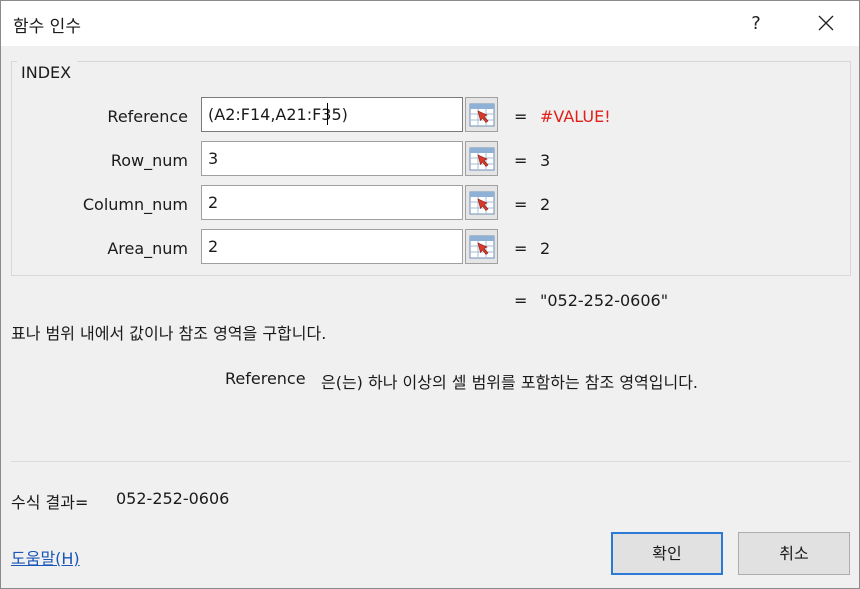  What do you see at coordinates (327, 114) in the screenshot?
I see `text-caret` at bounding box center [327, 114].